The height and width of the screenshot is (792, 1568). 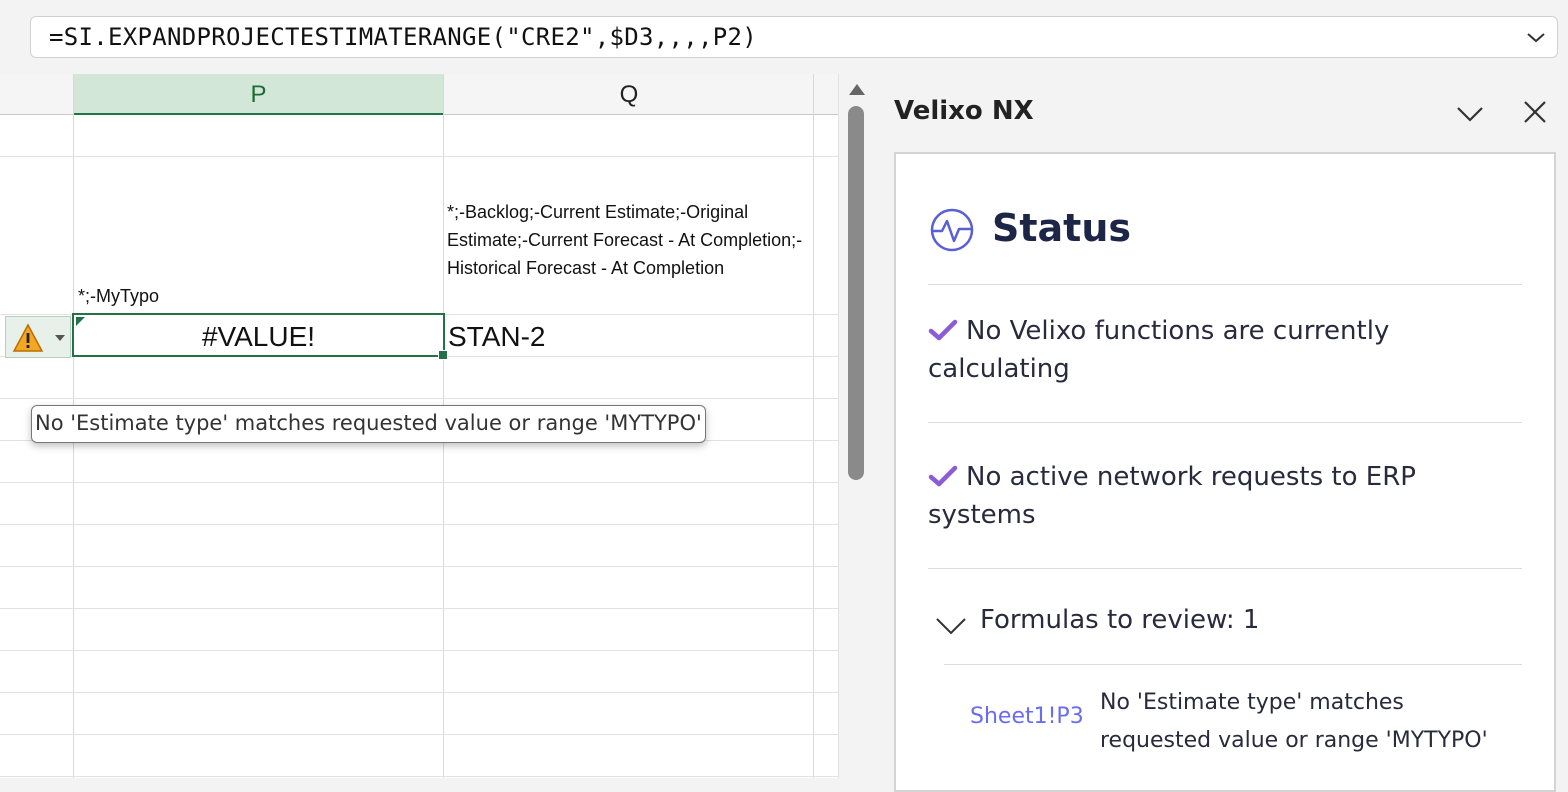 What do you see at coordinates (28, 337) in the screenshot?
I see `warning-triangle-icon` at bounding box center [28, 337].